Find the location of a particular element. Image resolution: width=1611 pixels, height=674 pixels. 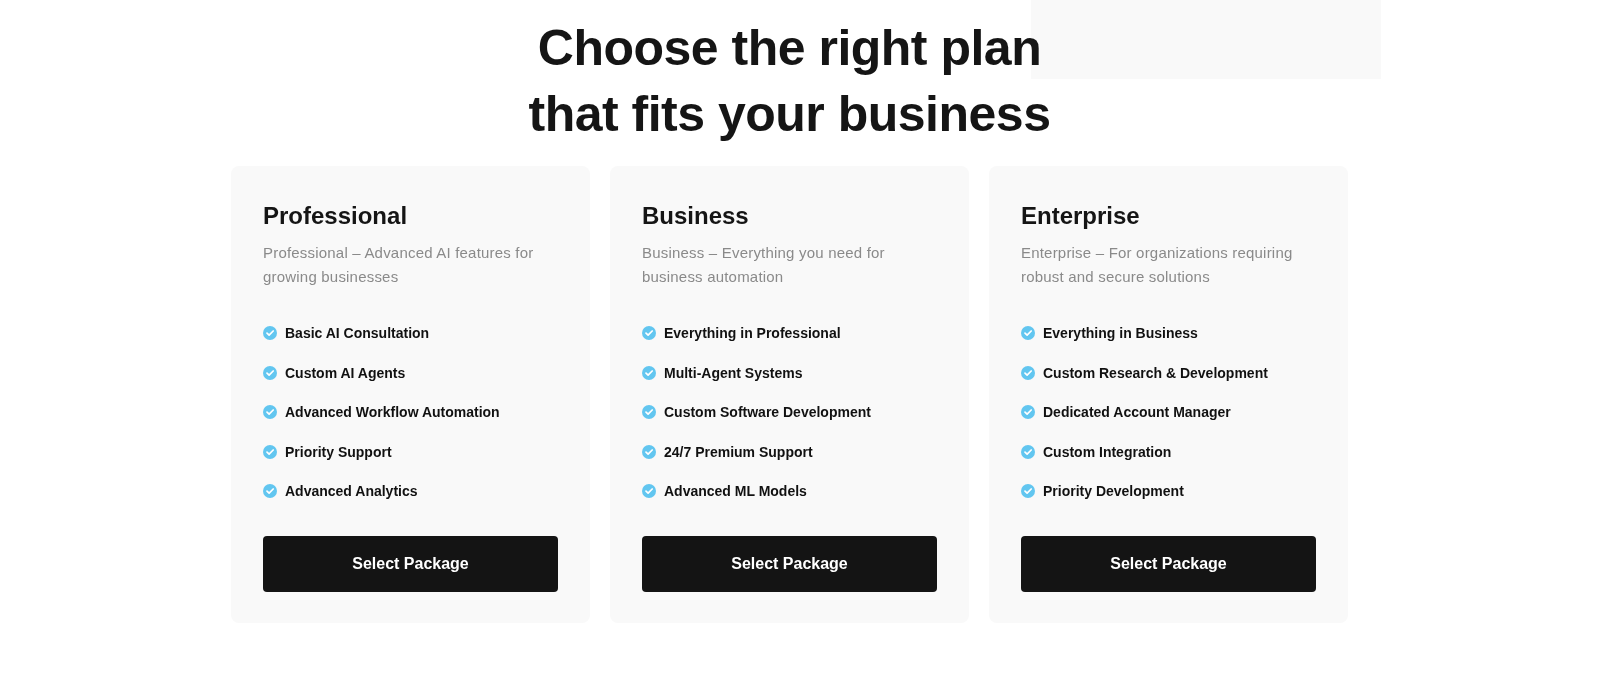

plan-description: Professional – Advanced AI features for growing businesses is located at coordinates (399, 265).